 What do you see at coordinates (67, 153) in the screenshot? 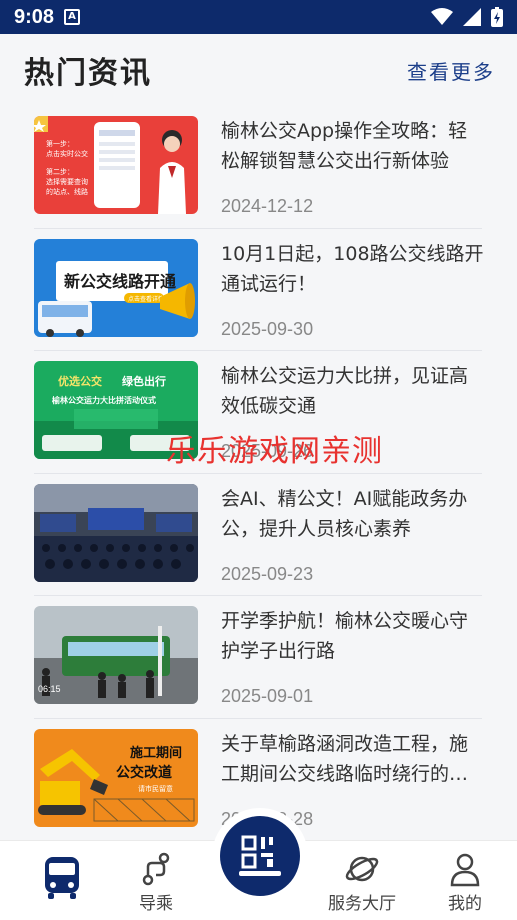
I see `thumb-text: 点击实时公交` at bounding box center [67, 153].